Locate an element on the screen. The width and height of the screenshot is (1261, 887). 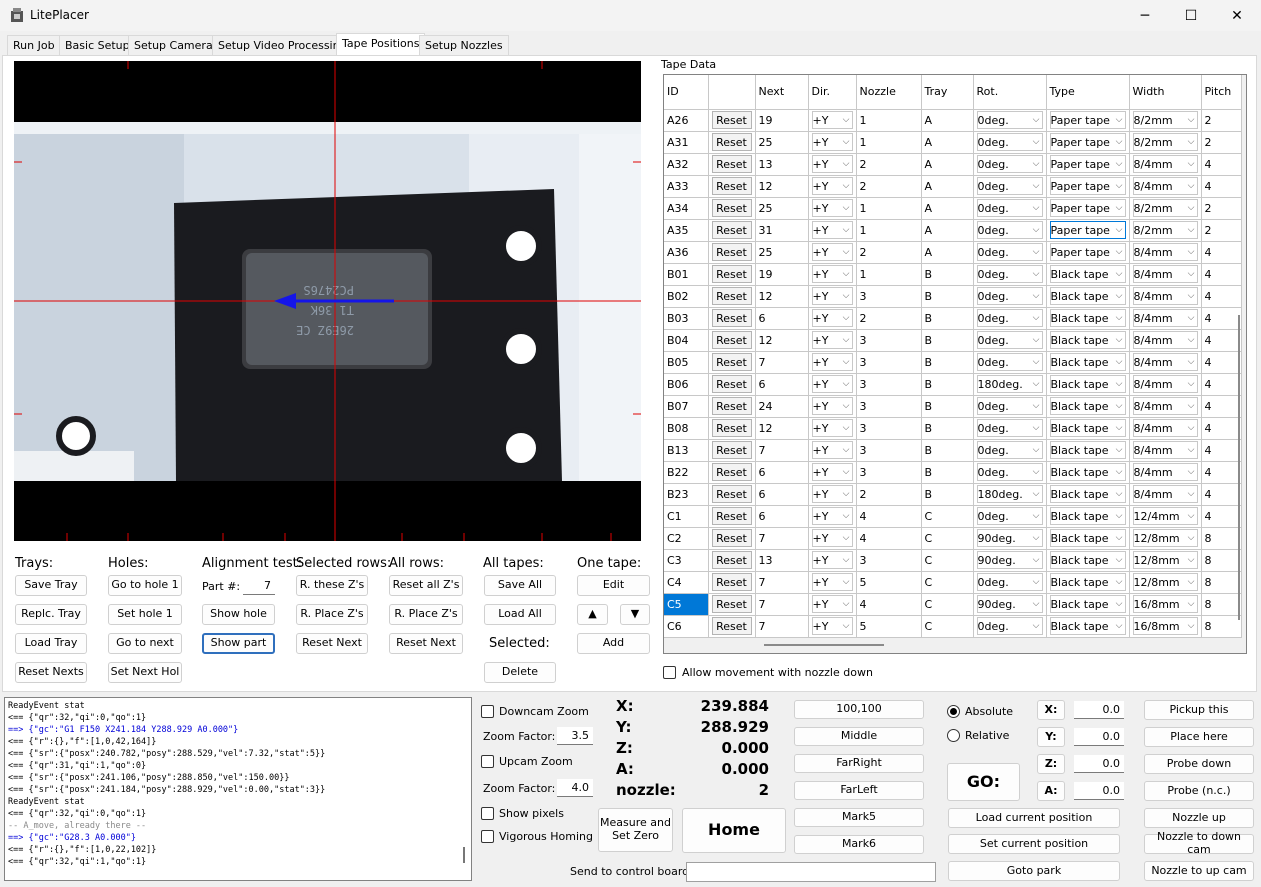
table-row: C1 Reset 6 +Y ⌵ 4 C 0deg. ⌵ Black tape ⌵ 12/4mm ⌵ 4 is located at coordinates (953, 516).